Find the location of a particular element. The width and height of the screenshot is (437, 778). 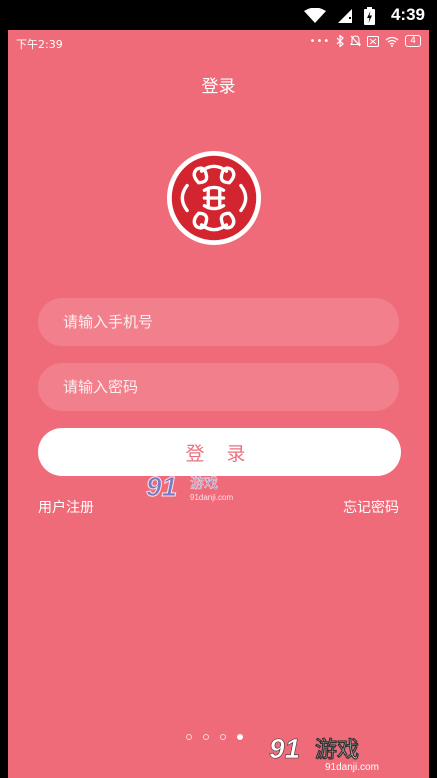

wifi-icon is located at coordinates (315, 15).